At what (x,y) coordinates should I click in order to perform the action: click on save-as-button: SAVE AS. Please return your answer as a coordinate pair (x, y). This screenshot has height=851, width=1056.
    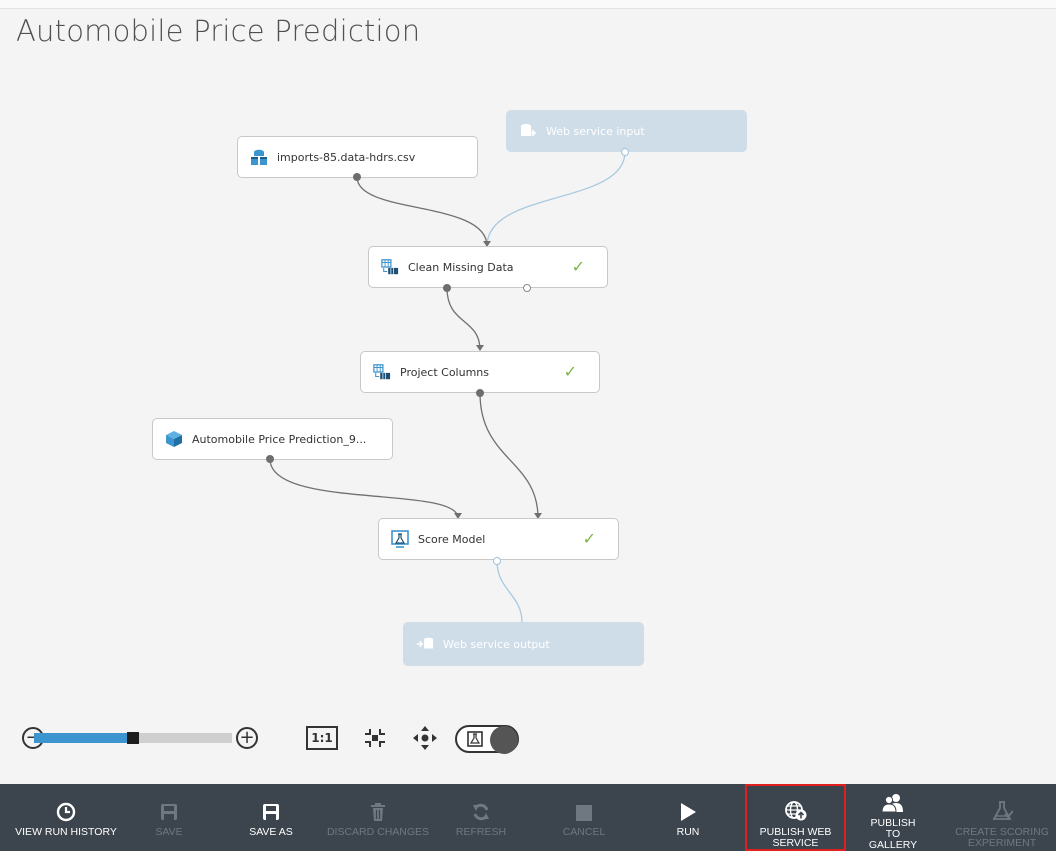
    Looking at the image, I should click on (271, 817).